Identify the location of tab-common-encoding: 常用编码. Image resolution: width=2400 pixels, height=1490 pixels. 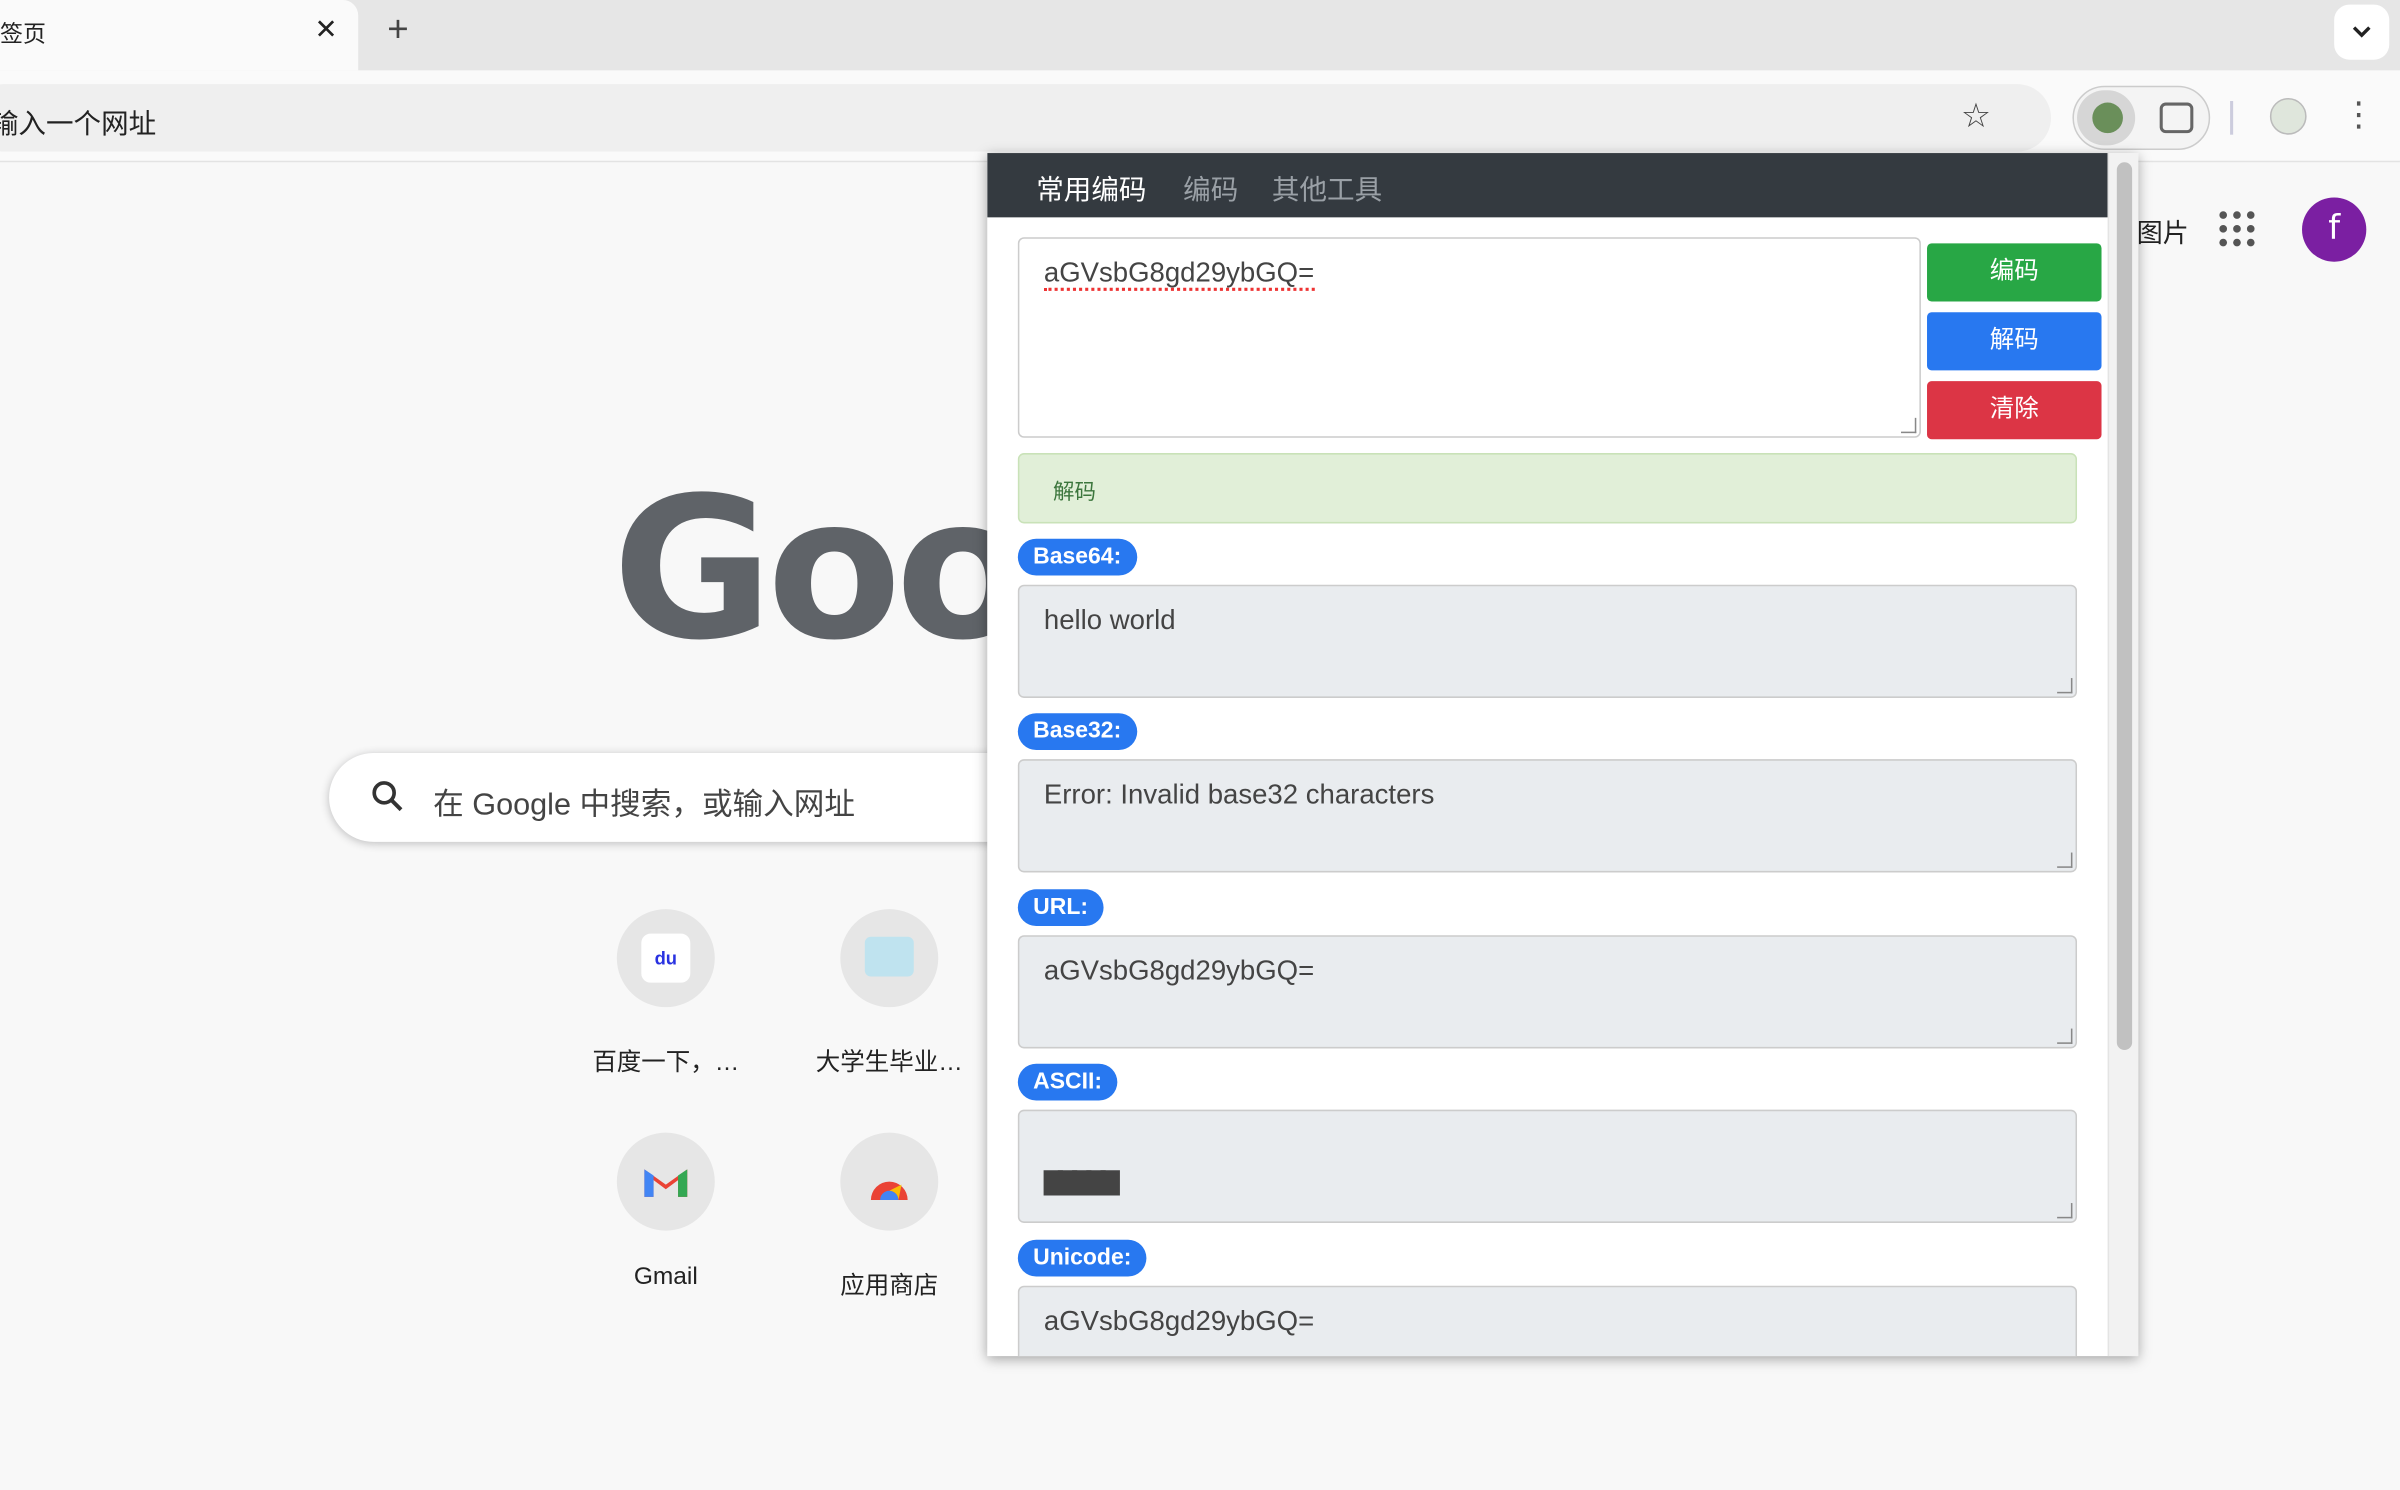
(1091, 188).